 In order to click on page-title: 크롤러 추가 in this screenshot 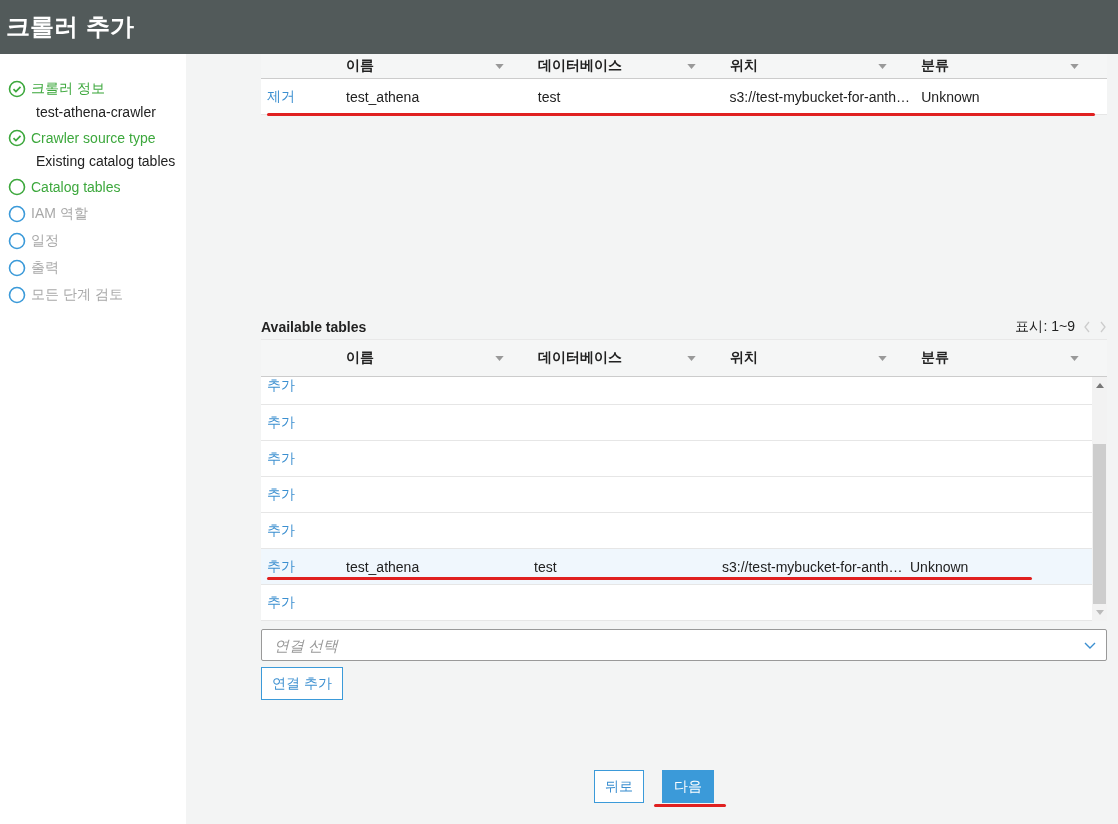, I will do `click(70, 27)`.